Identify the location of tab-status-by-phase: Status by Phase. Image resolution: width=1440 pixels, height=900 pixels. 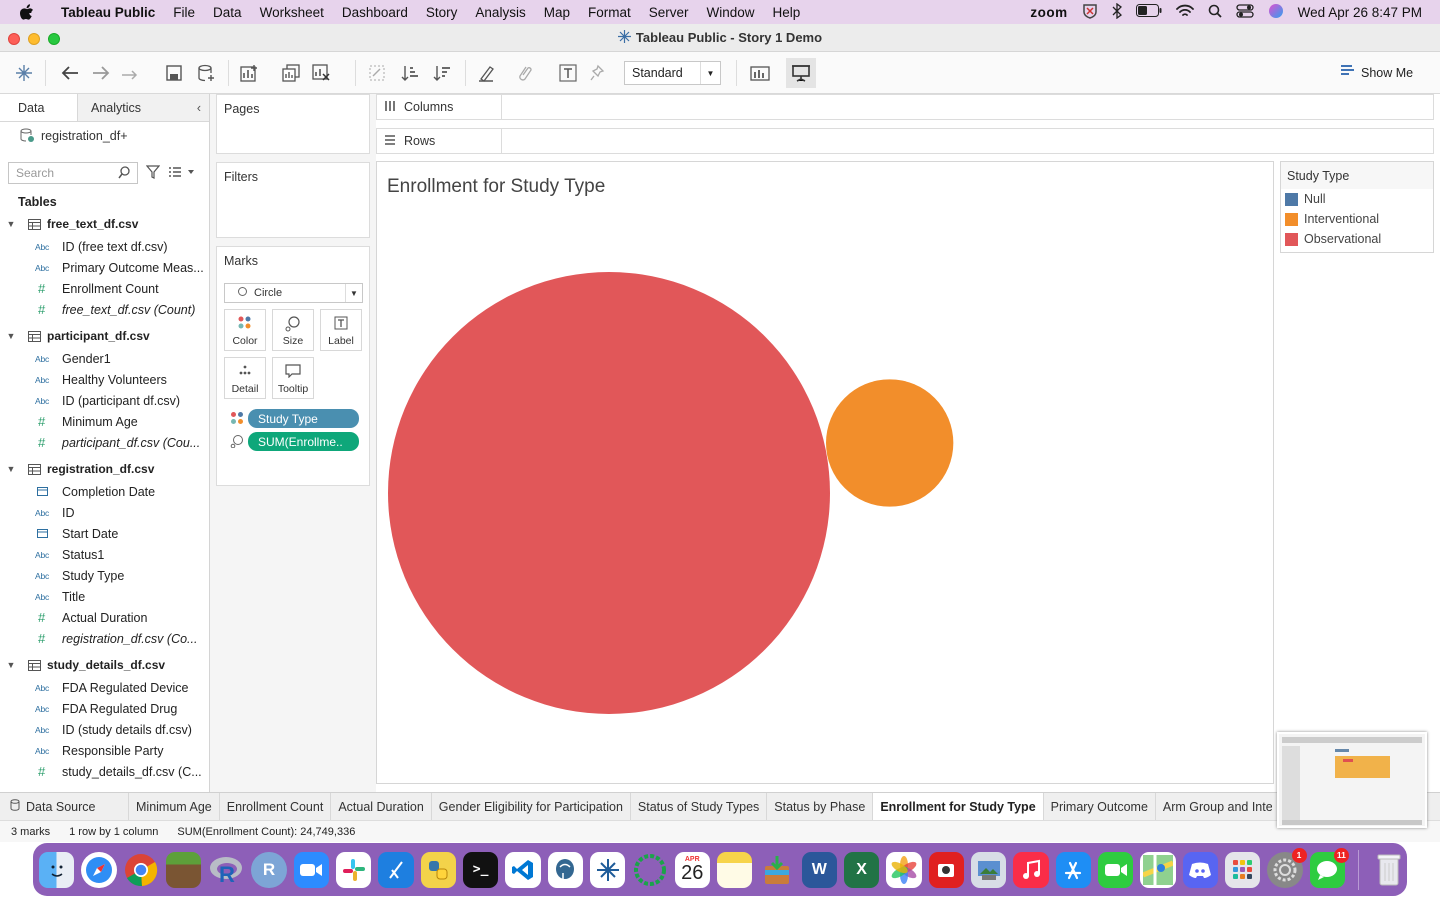
(820, 806).